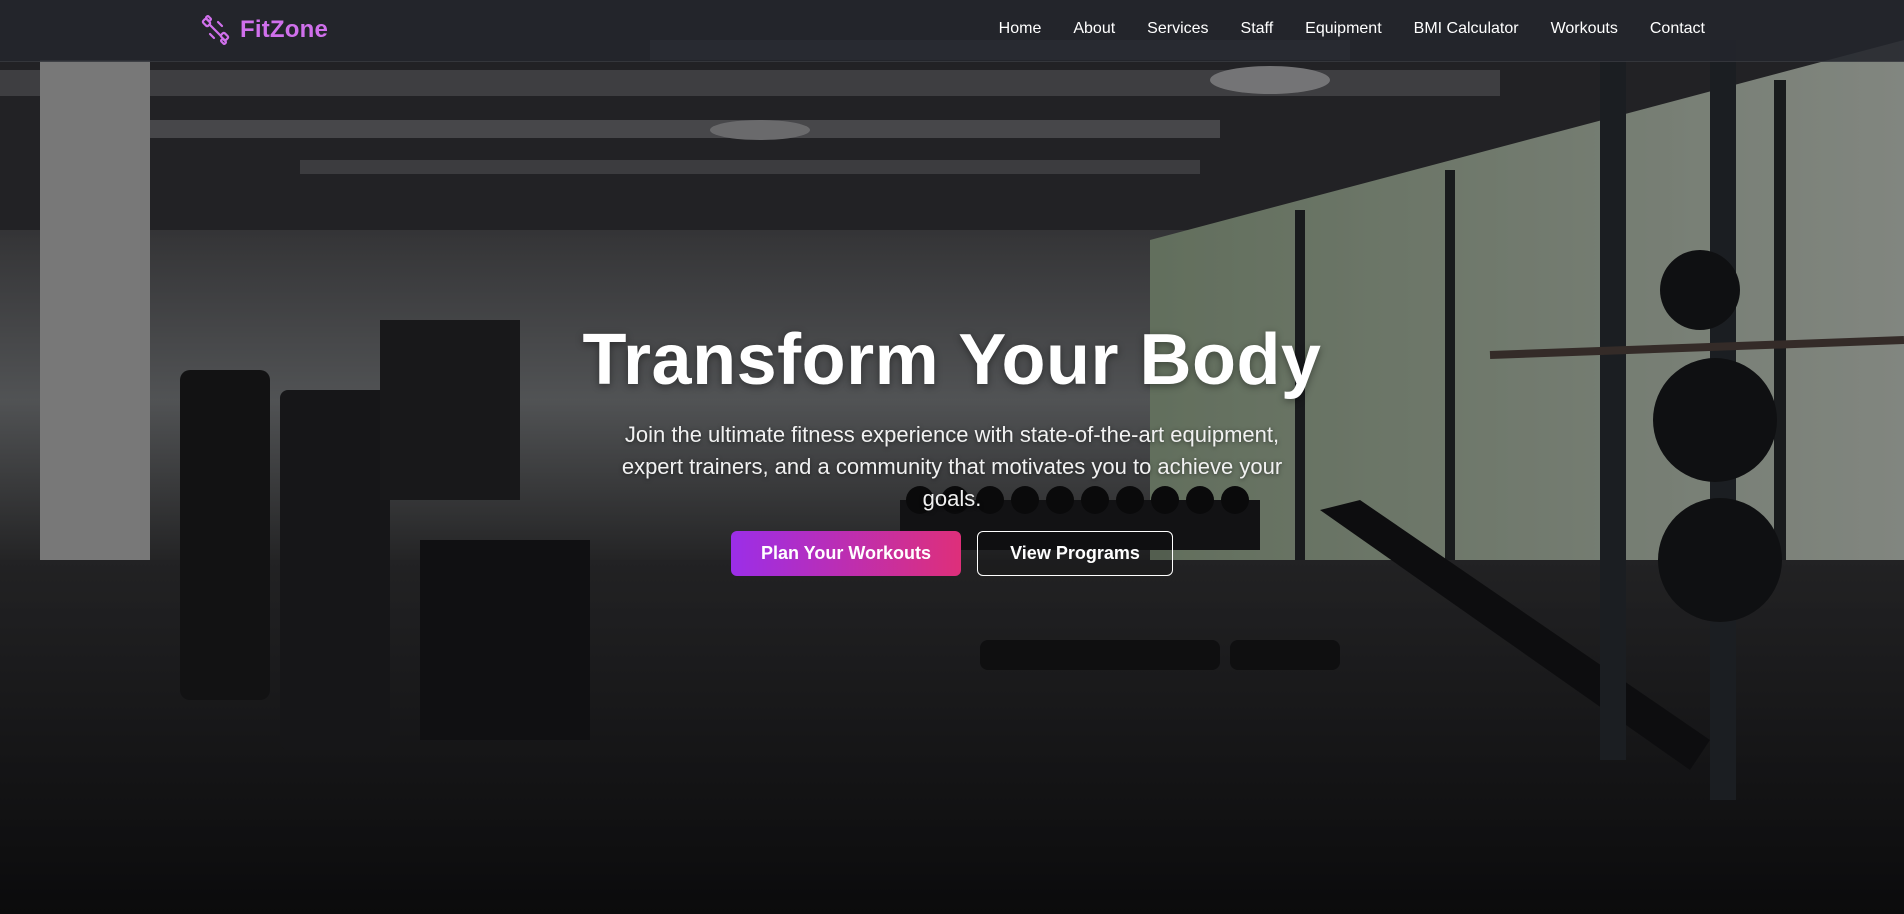 This screenshot has height=914, width=1904. I want to click on nav-staff: Staff, so click(1257, 29).